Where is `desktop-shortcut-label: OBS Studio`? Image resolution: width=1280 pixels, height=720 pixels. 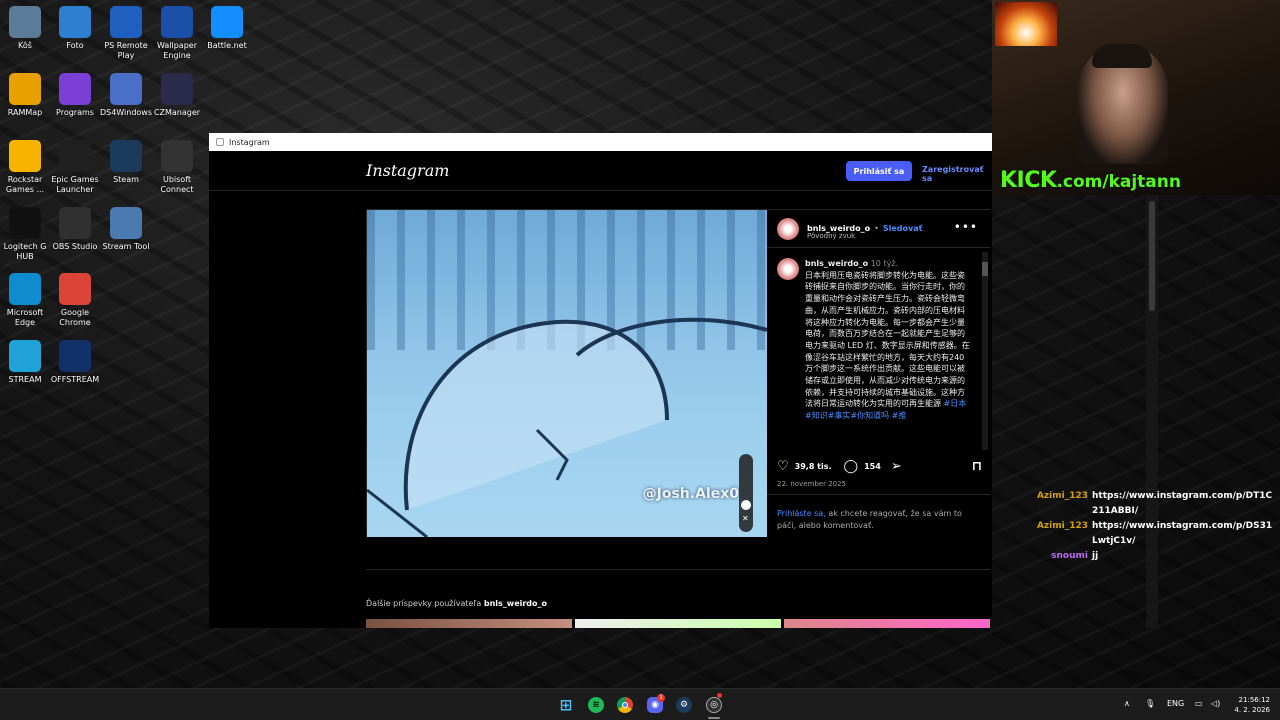
desktop-shortcut-label: OBS Studio is located at coordinates (75, 246).